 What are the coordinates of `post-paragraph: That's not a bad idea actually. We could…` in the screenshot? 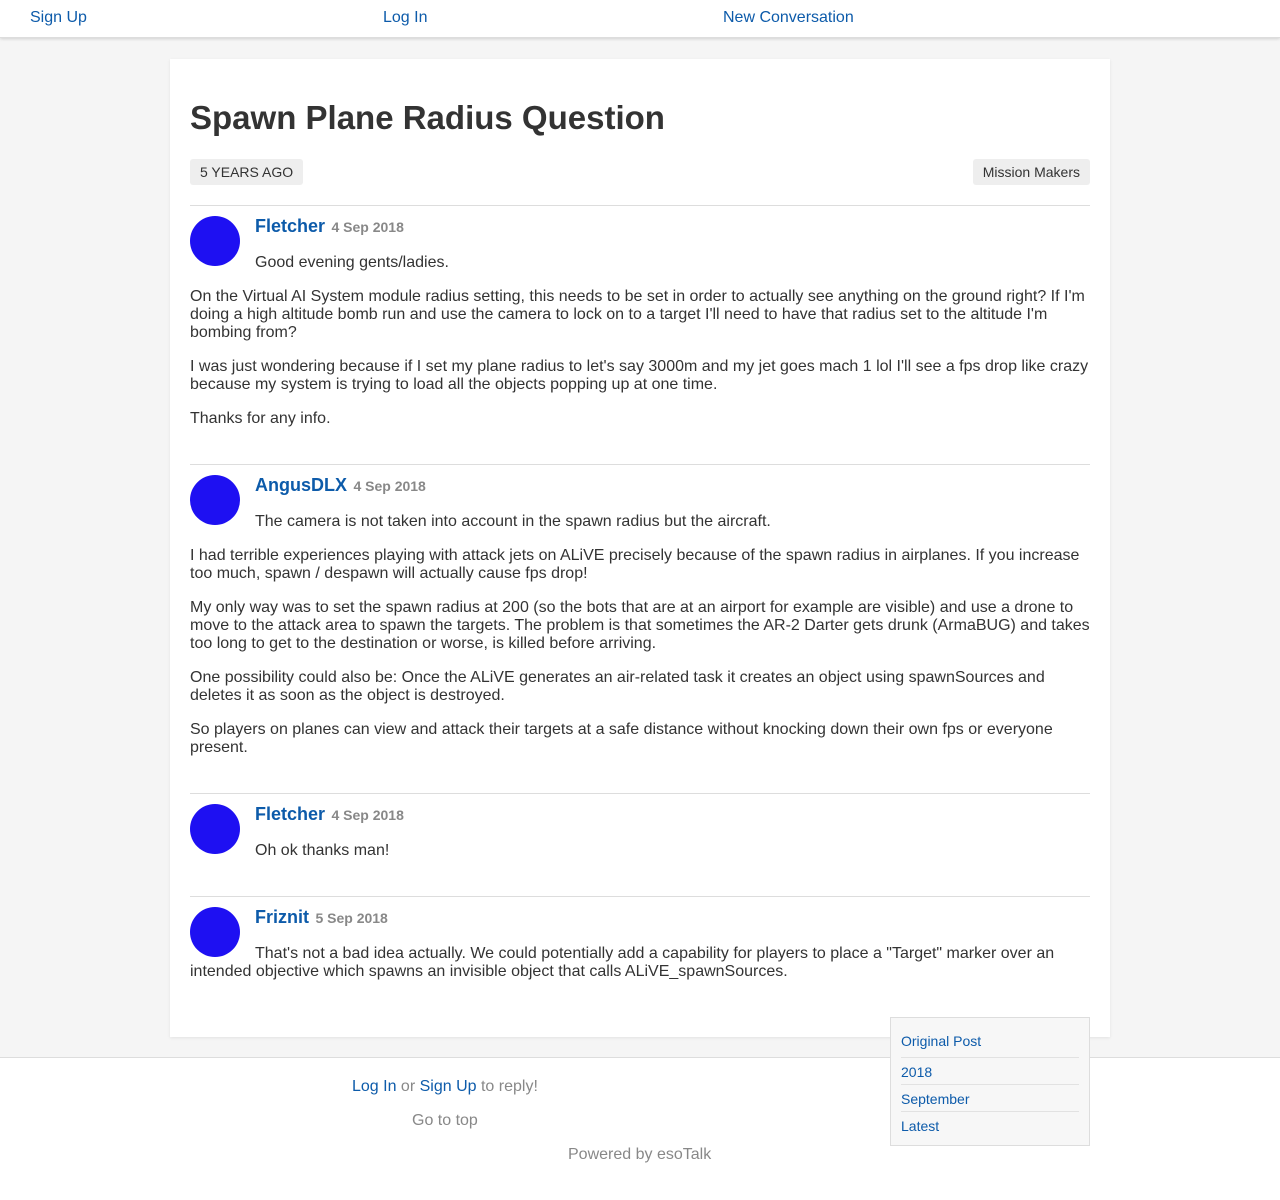 It's located at (622, 962).